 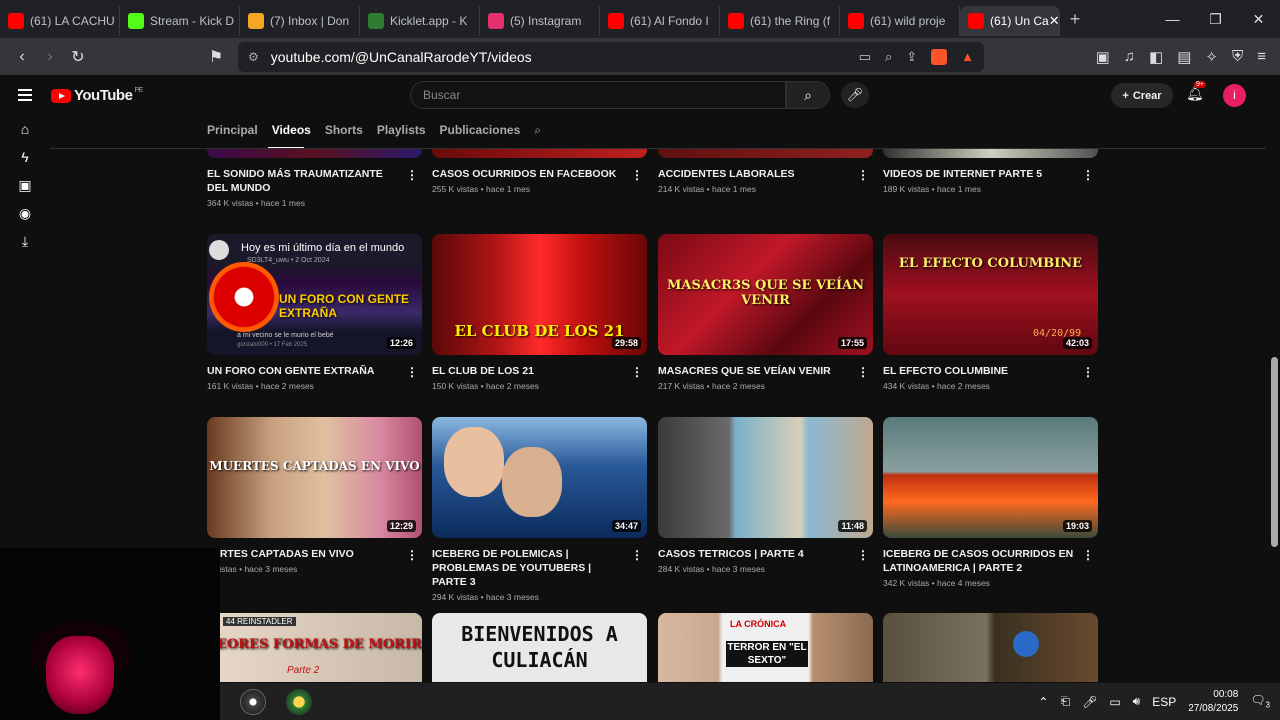 I want to click on tab-publicaciones: Publicaciones, so click(x=480, y=130).